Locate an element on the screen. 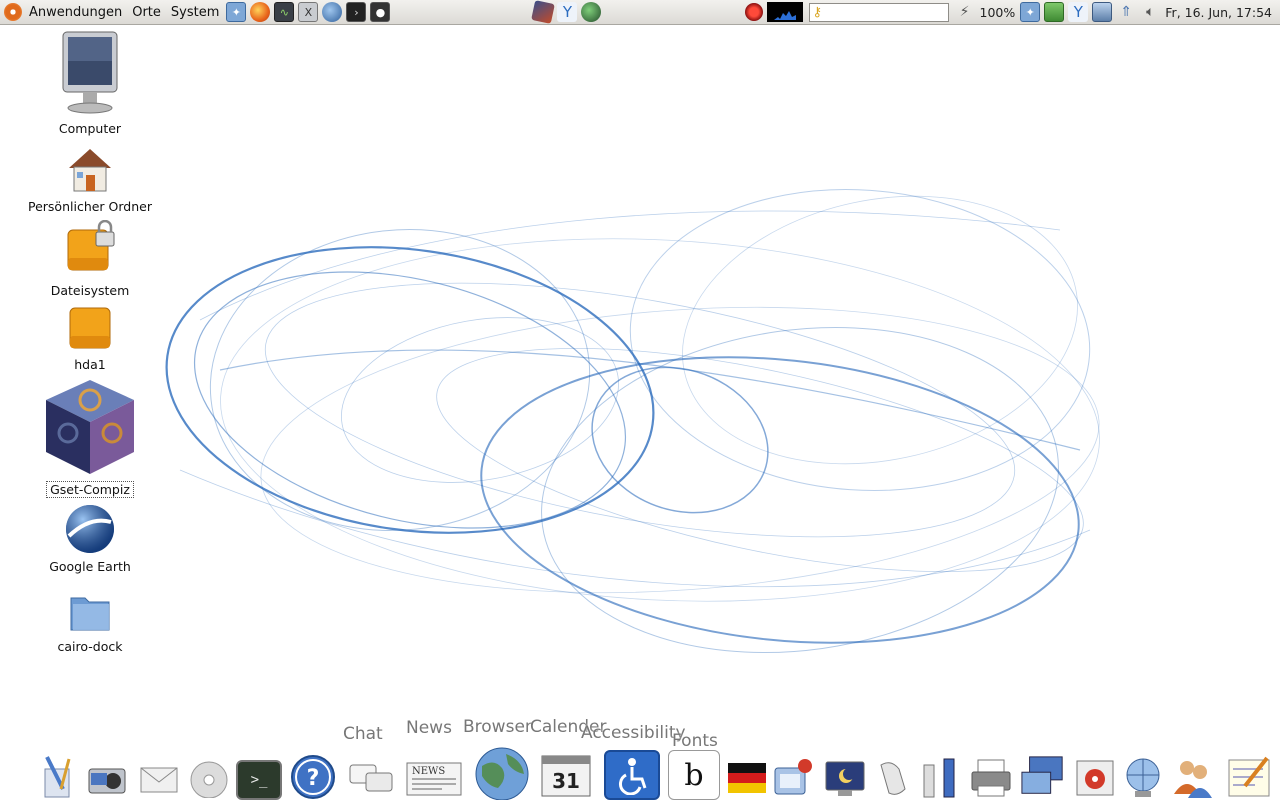 The height and width of the screenshot is (800, 1280). hard-drive-icon is located at coordinates (90, 328).